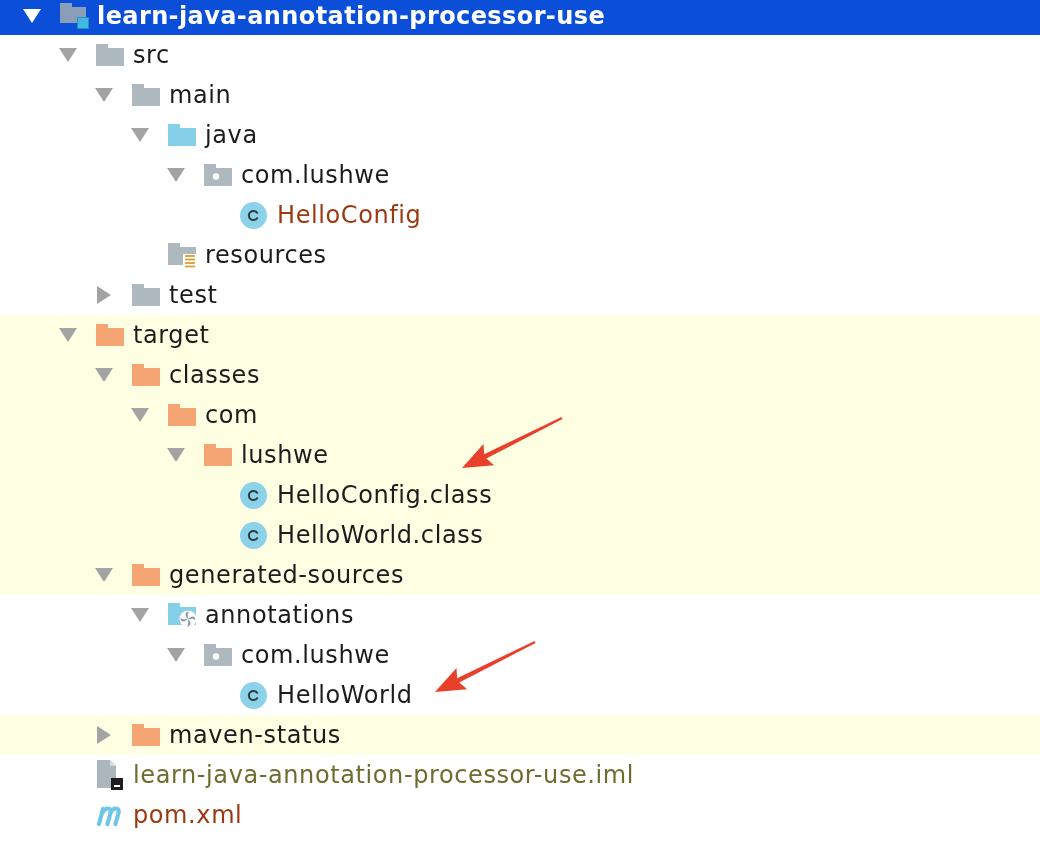 Image resolution: width=1040 pixels, height=842 pixels. Describe the element at coordinates (74, 15) in the screenshot. I see `module-folder-icon` at that location.